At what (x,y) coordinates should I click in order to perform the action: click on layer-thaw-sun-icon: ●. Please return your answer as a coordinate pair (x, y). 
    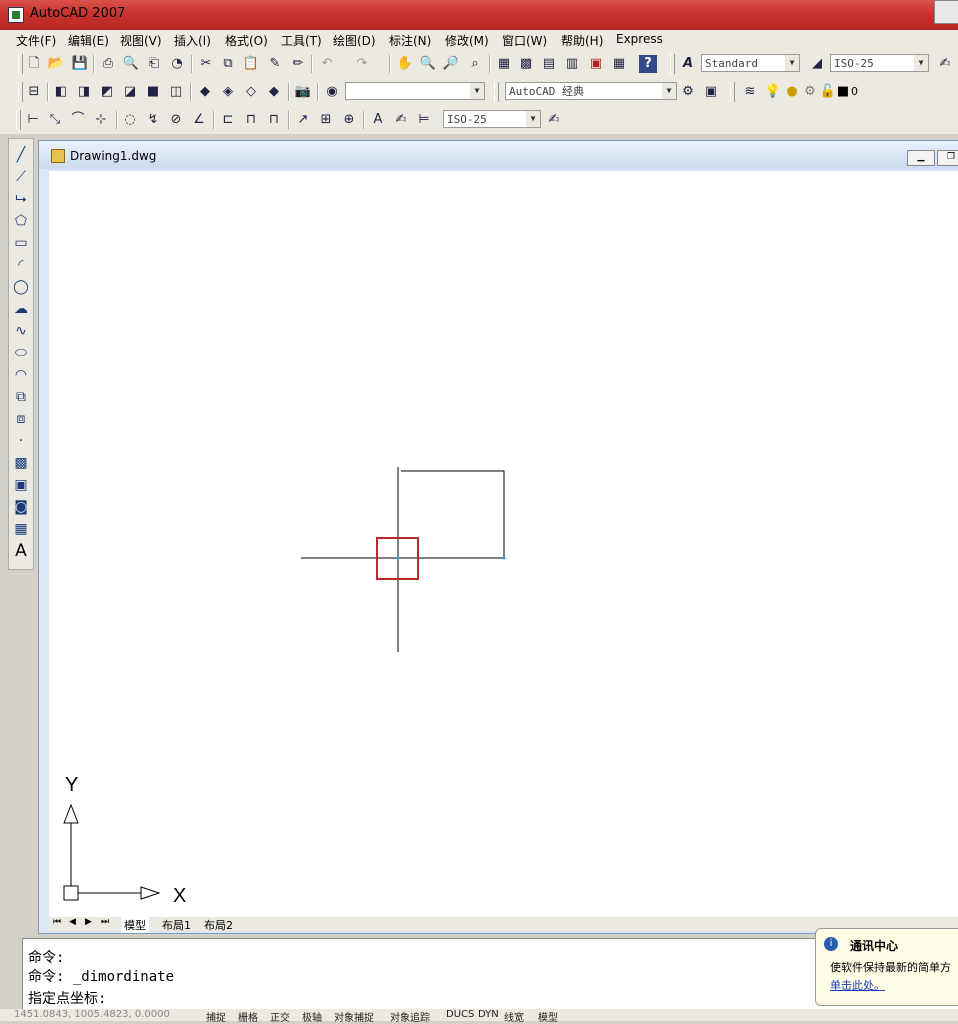
    Looking at the image, I should click on (792, 92).